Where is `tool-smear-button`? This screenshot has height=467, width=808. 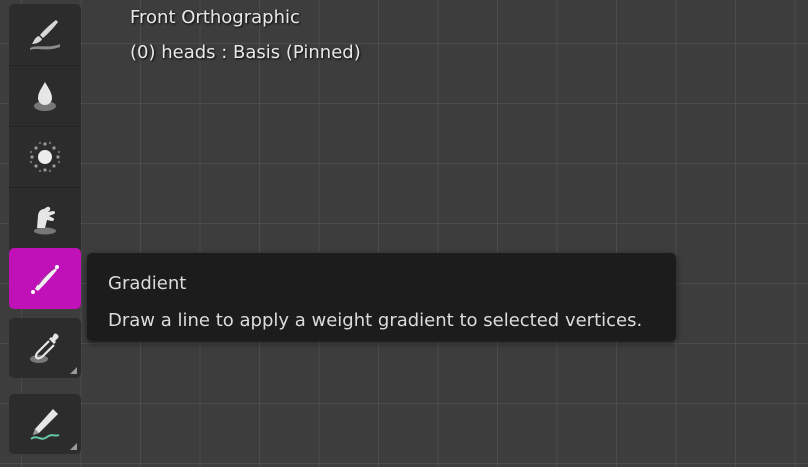 tool-smear-button is located at coordinates (45, 217).